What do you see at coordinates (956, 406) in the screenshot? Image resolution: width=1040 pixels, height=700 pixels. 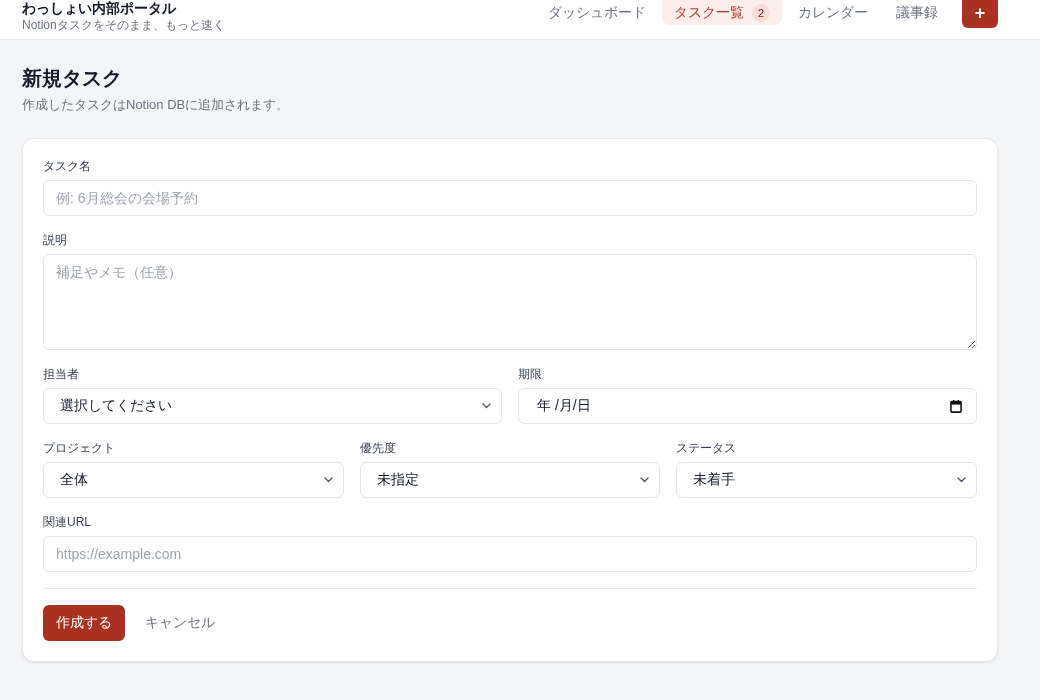 I see `calendar-icon` at bounding box center [956, 406].